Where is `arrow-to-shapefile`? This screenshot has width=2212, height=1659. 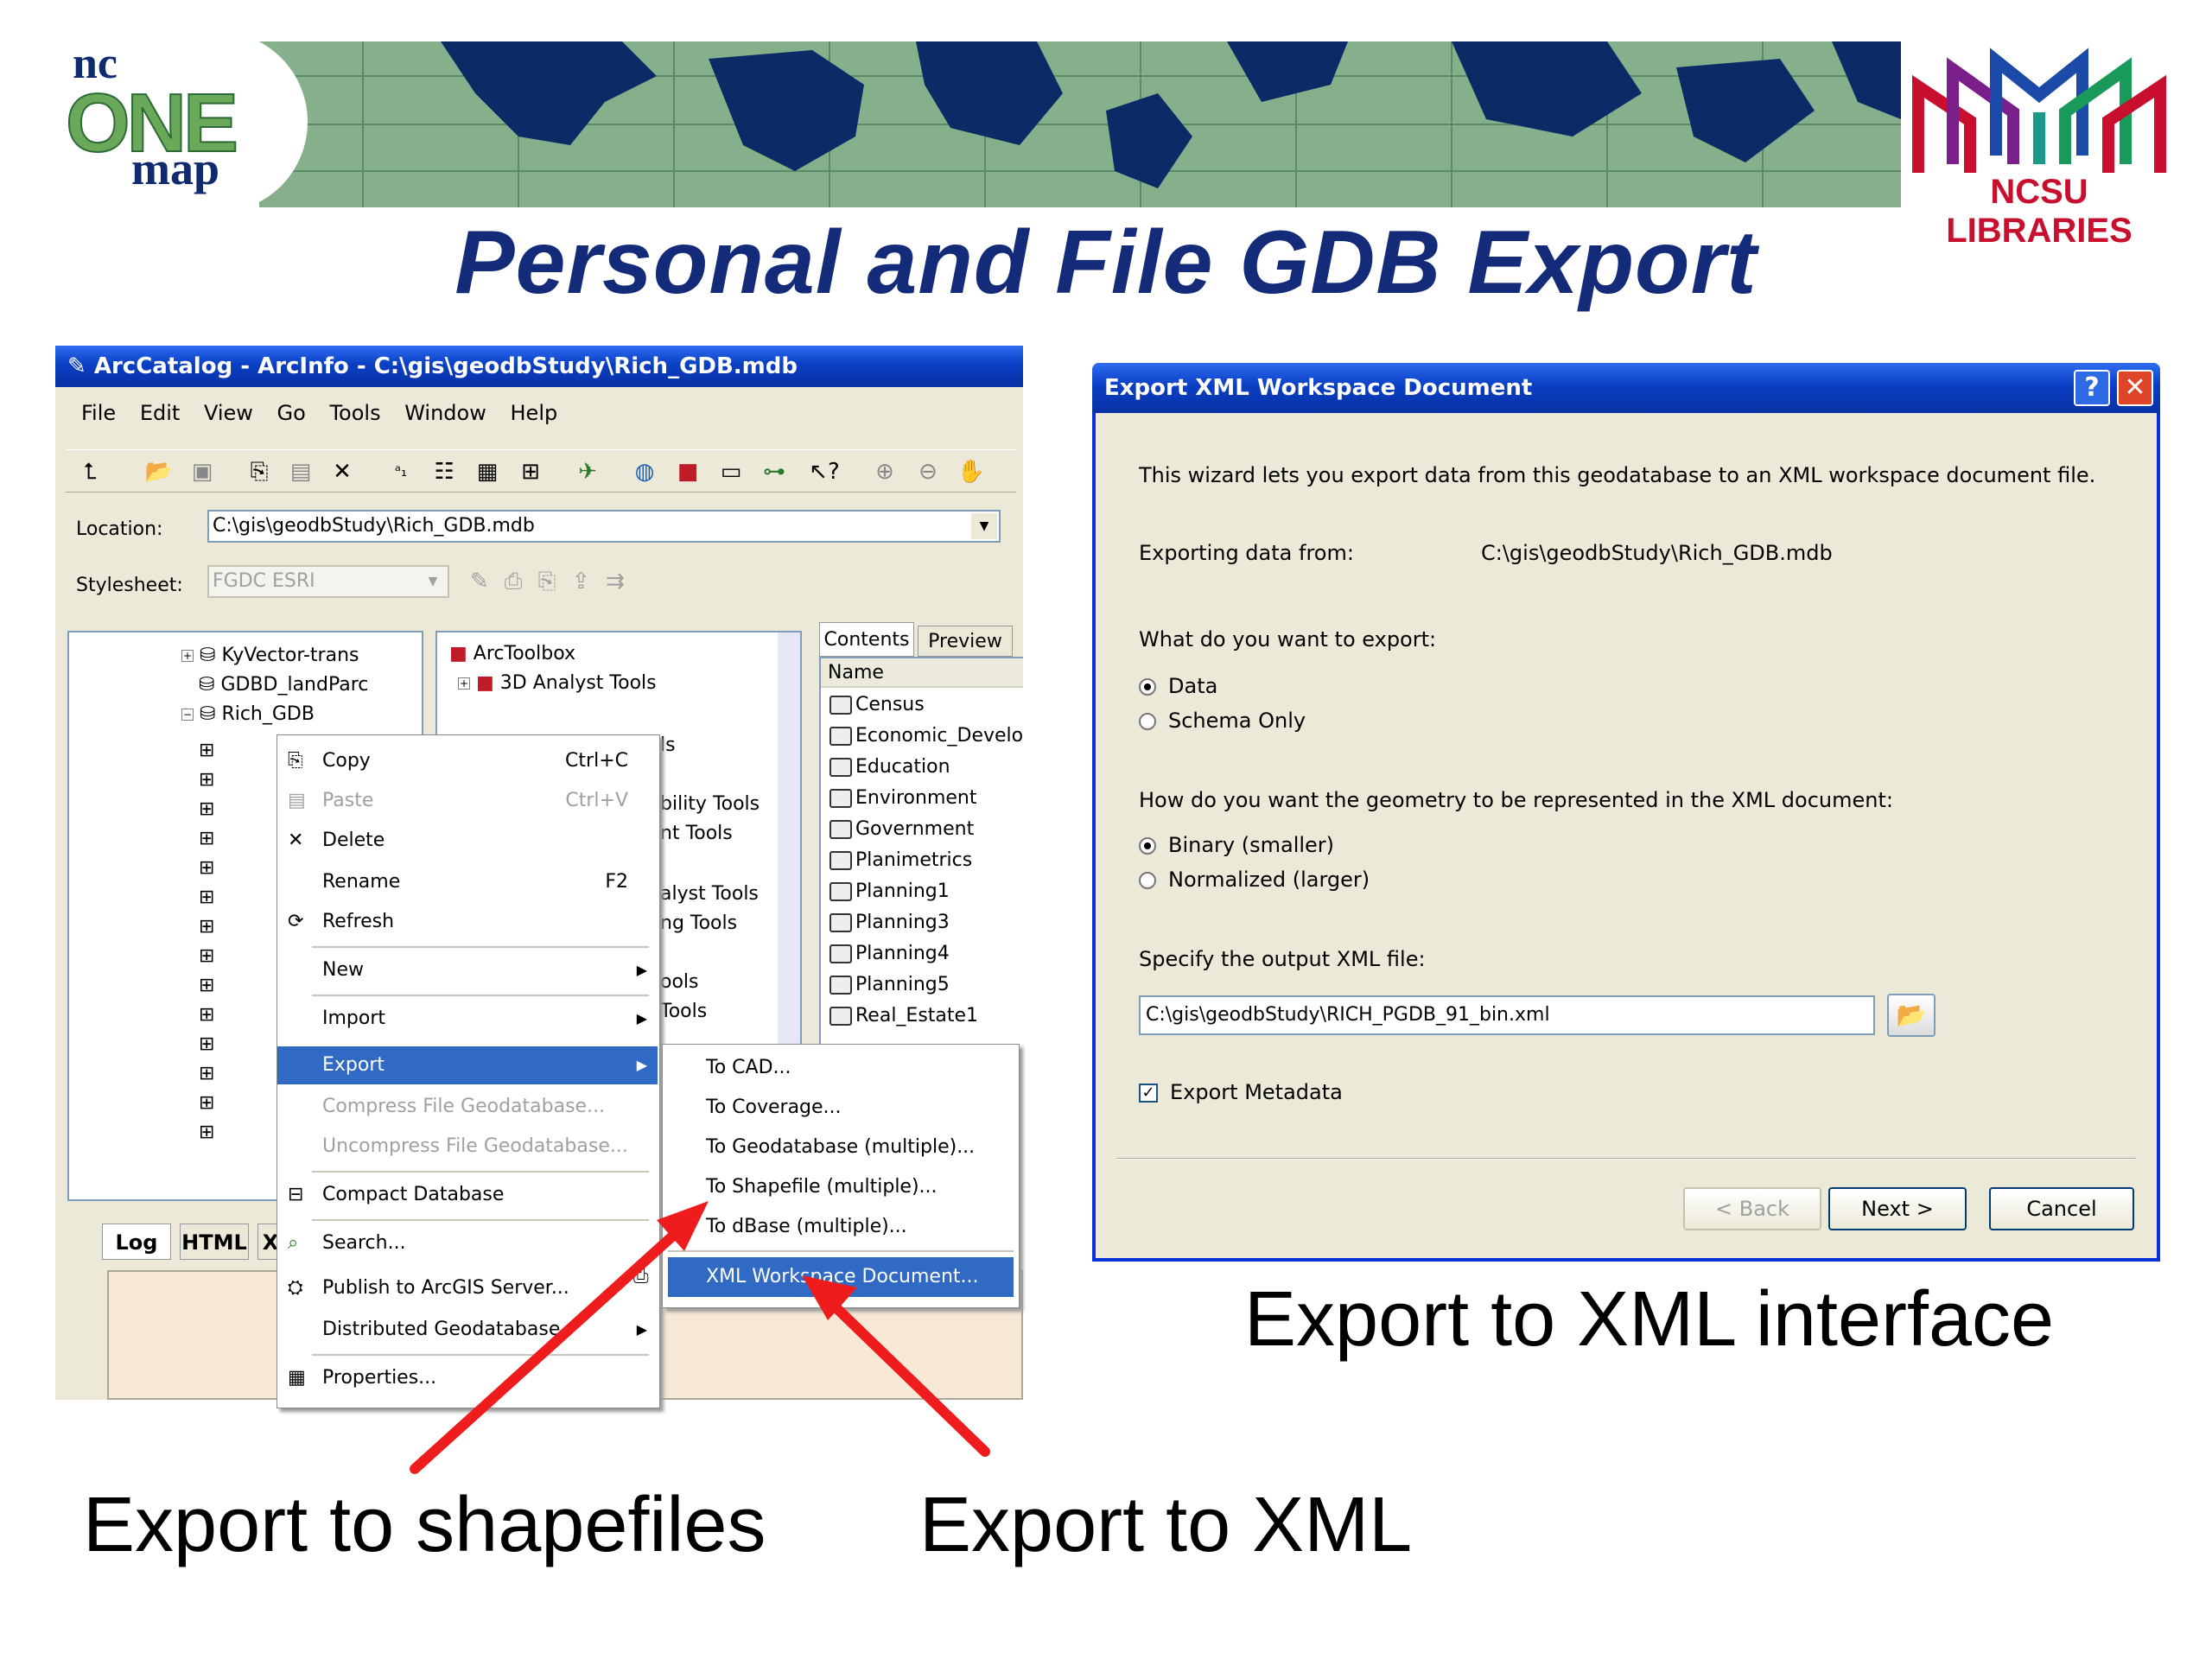
arrow-to-shapefile is located at coordinates (549, 1348).